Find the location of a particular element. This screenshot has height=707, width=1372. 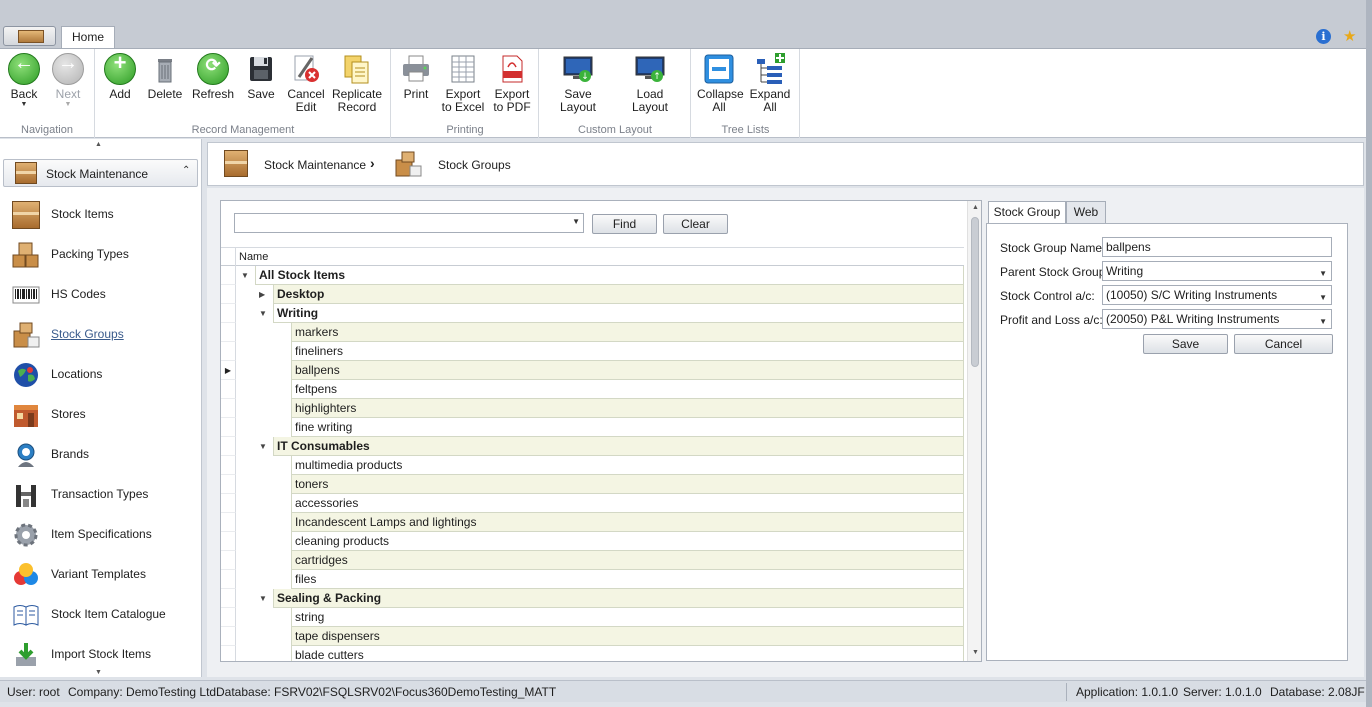

stock-control-select: (10050) S/C Writing Instruments ▼ is located at coordinates (1217, 295).